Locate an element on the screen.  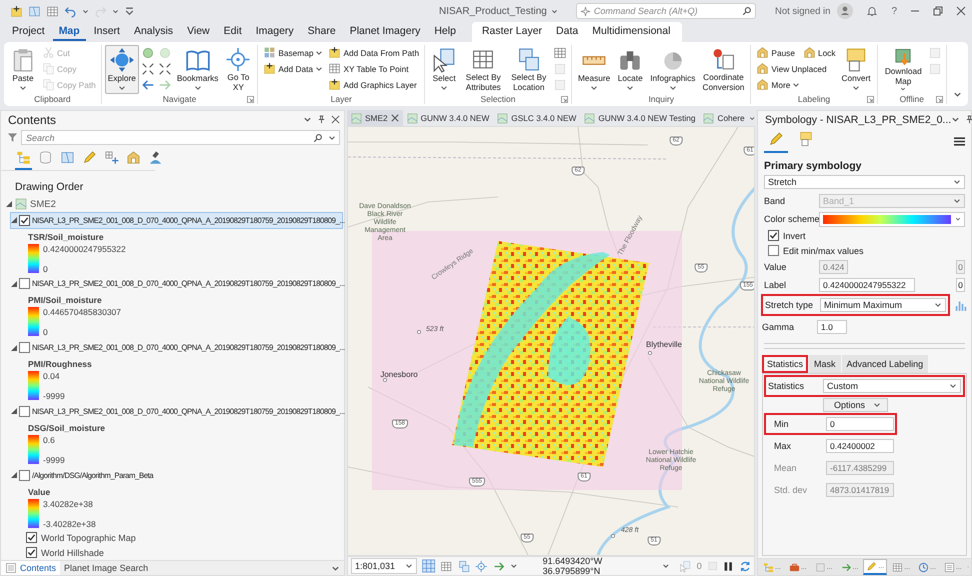
pause-icon is located at coordinates (728, 566).